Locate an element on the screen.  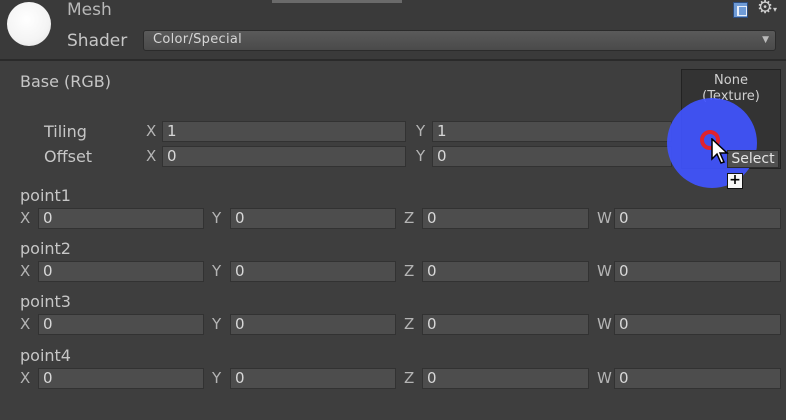
tiling-x-axis: X is located at coordinates (151, 131).